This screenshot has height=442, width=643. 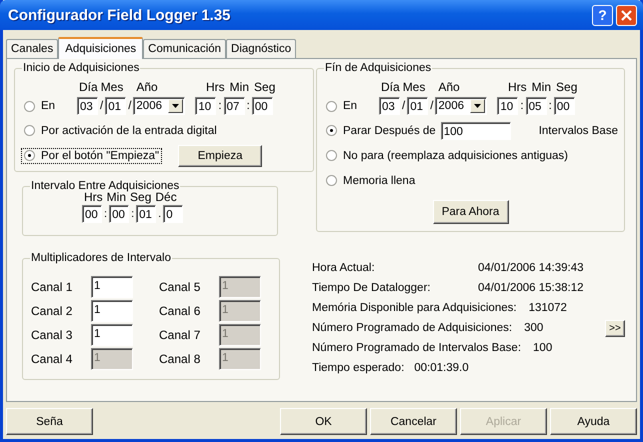 What do you see at coordinates (220, 155) in the screenshot?
I see `start-button: Empieza` at bounding box center [220, 155].